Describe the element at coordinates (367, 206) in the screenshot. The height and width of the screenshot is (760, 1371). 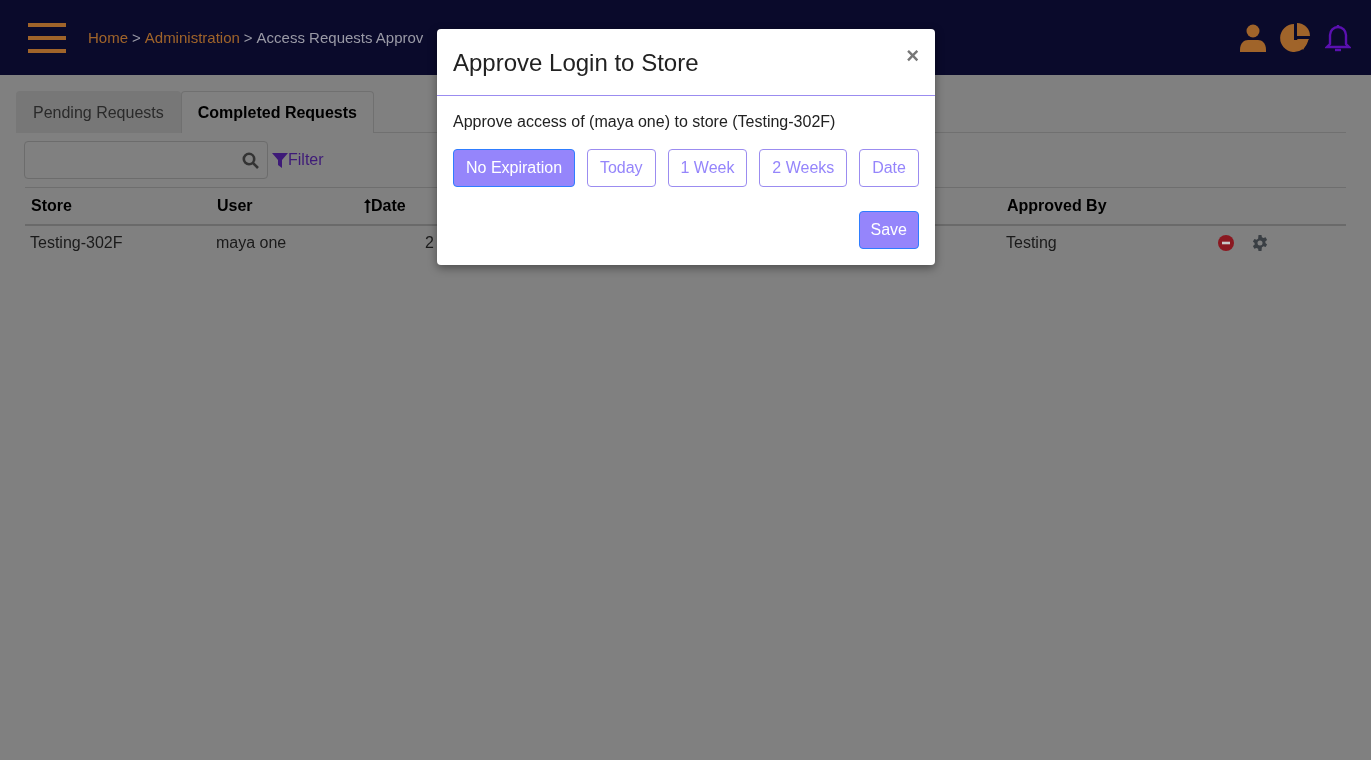
I see `sort-arrow-icon` at that location.